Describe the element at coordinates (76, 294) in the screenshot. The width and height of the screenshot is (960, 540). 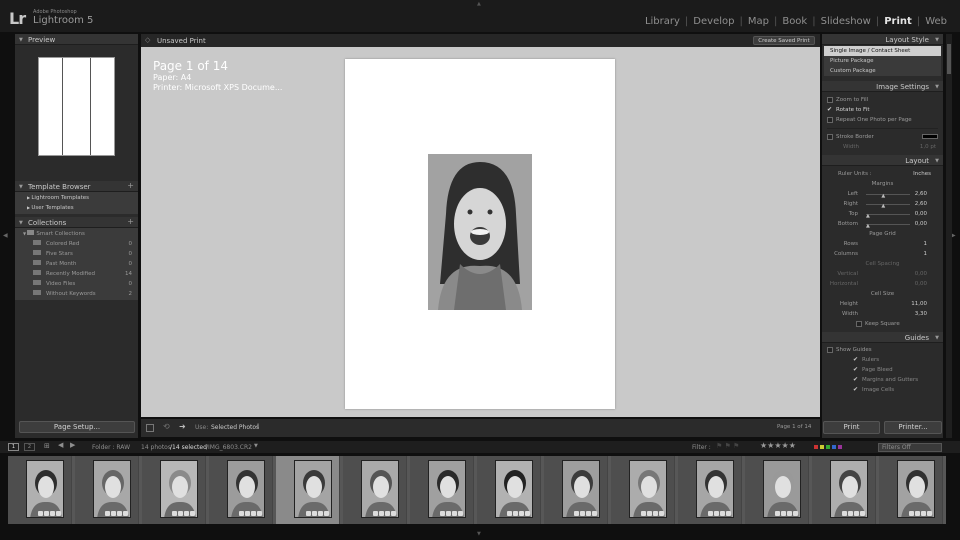
I see `collection-item: Without Keywords 2` at that location.